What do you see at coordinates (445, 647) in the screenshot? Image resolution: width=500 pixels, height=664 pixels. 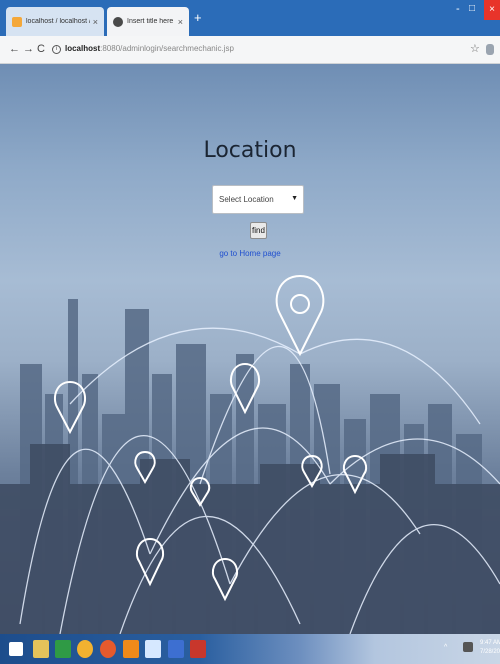 I see `tray-overflow-icon: ^` at bounding box center [445, 647].